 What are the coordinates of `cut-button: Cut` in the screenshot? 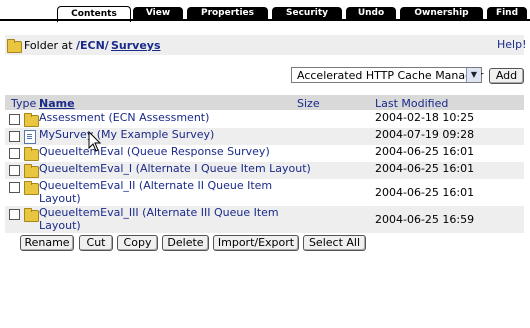 It's located at (96, 243).